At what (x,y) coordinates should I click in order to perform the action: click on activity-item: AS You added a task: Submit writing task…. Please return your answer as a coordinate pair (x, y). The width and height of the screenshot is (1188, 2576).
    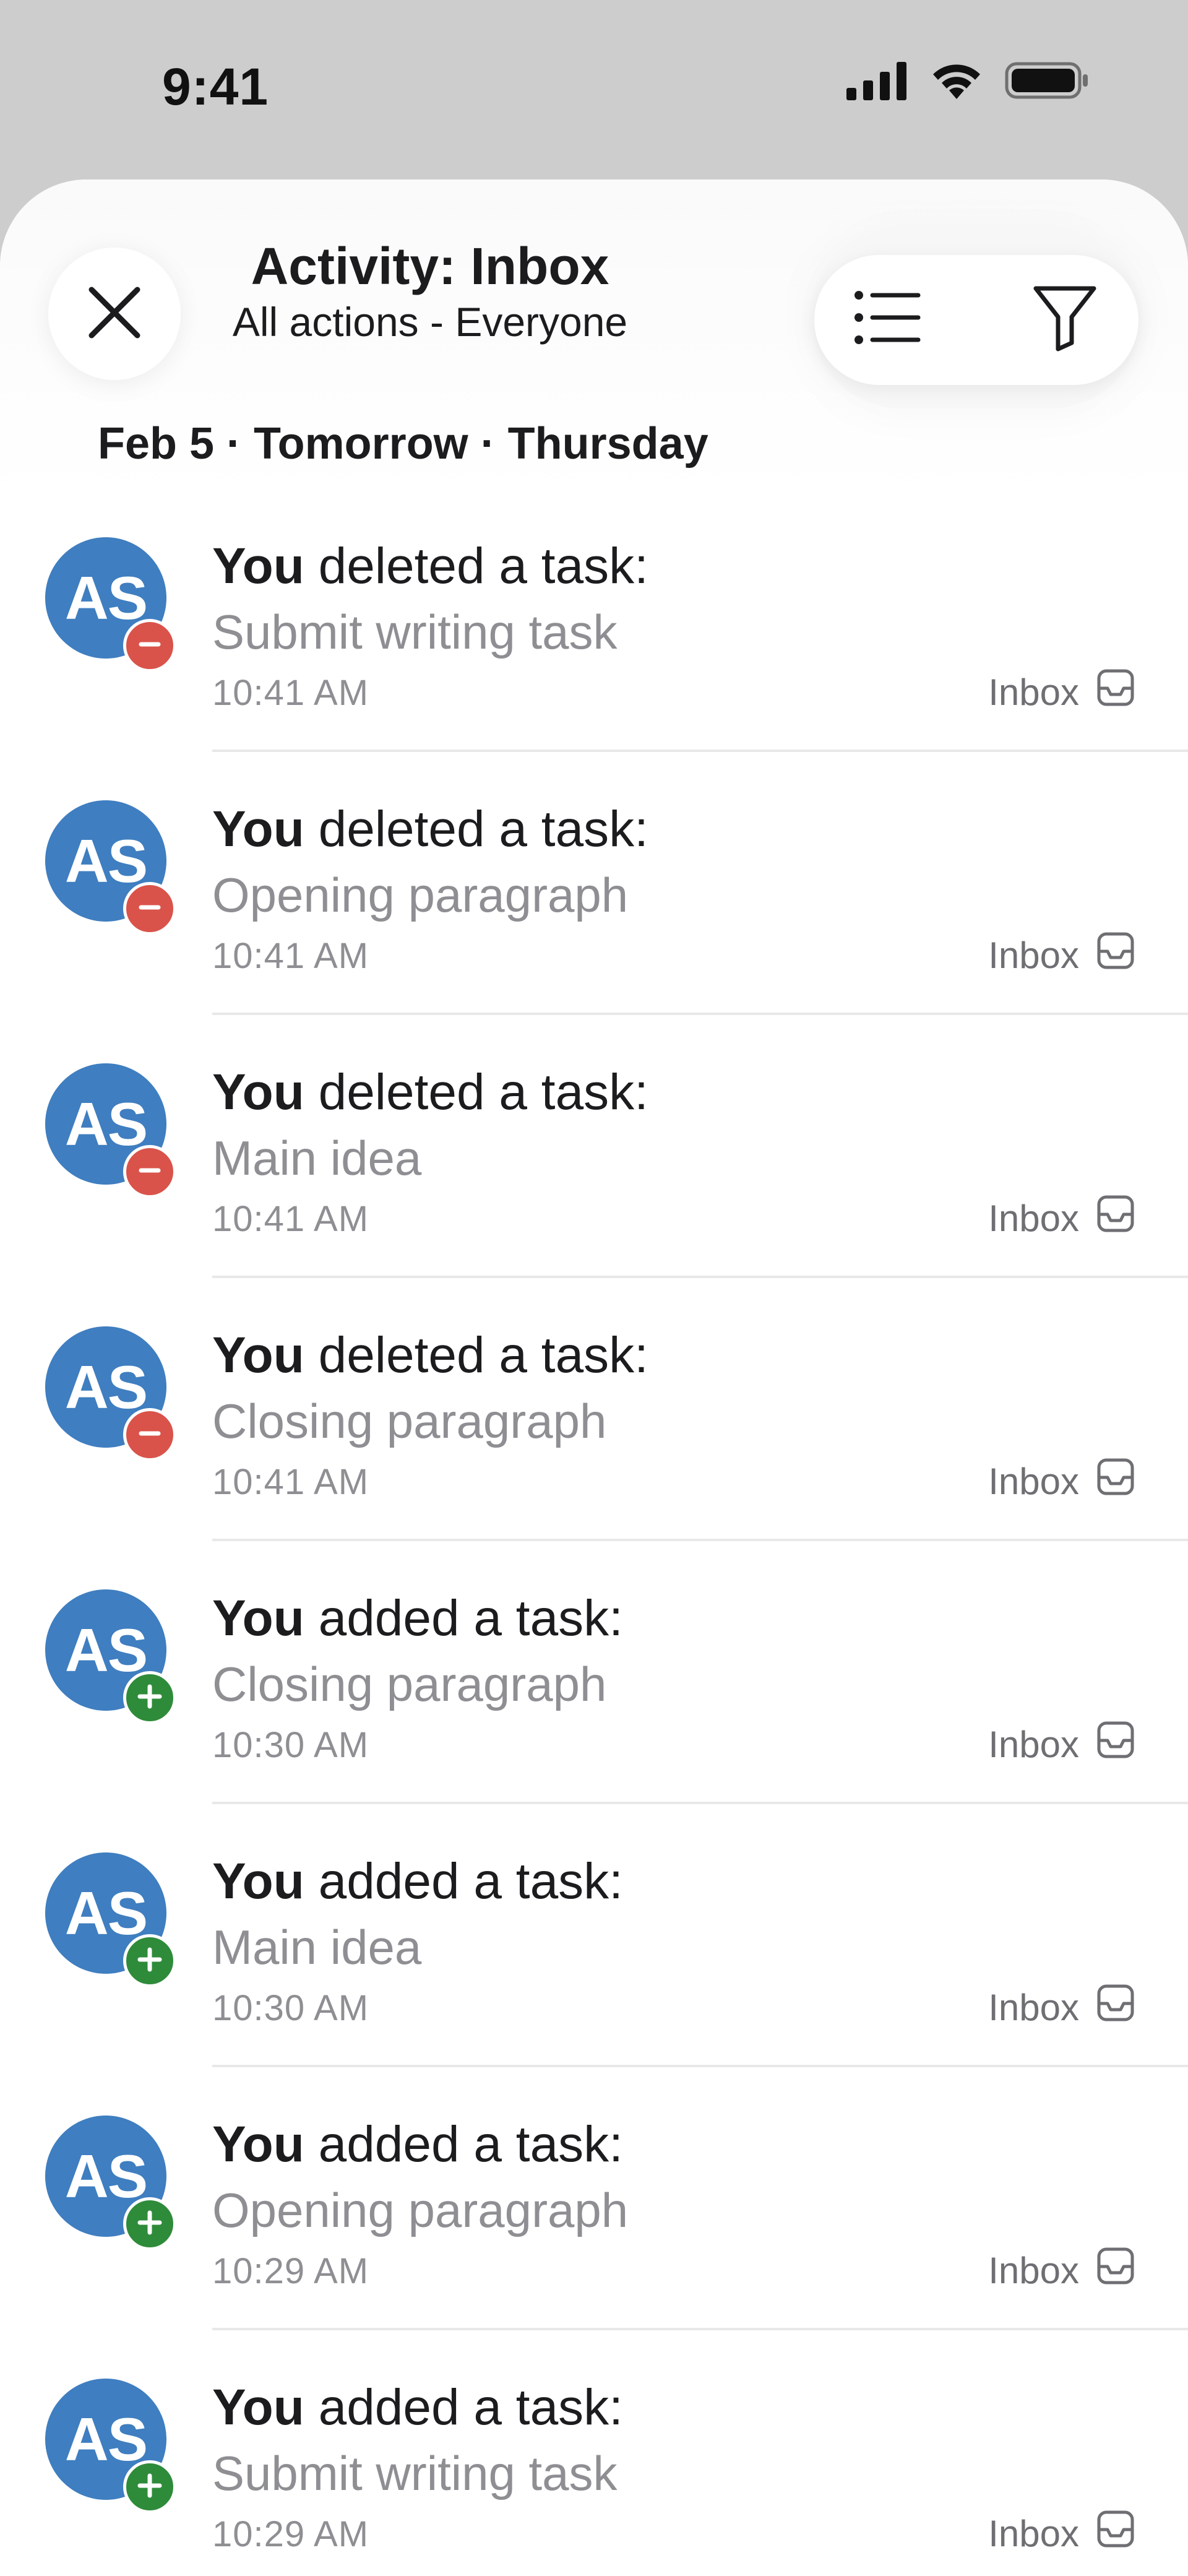
    Looking at the image, I should click on (594, 2453).